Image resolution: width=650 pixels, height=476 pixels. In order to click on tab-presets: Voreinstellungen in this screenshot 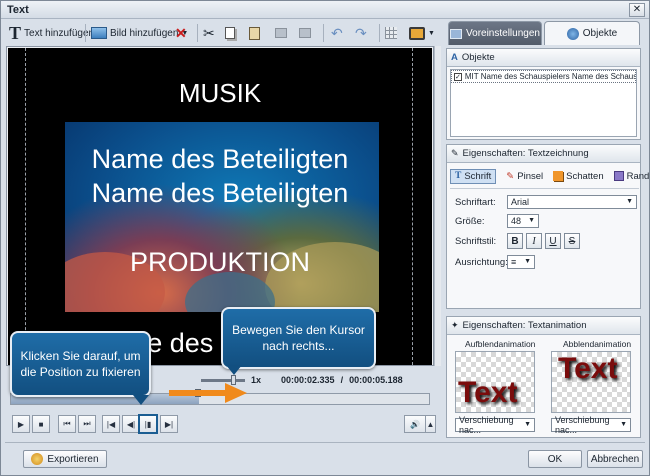, I will do `click(495, 33)`.